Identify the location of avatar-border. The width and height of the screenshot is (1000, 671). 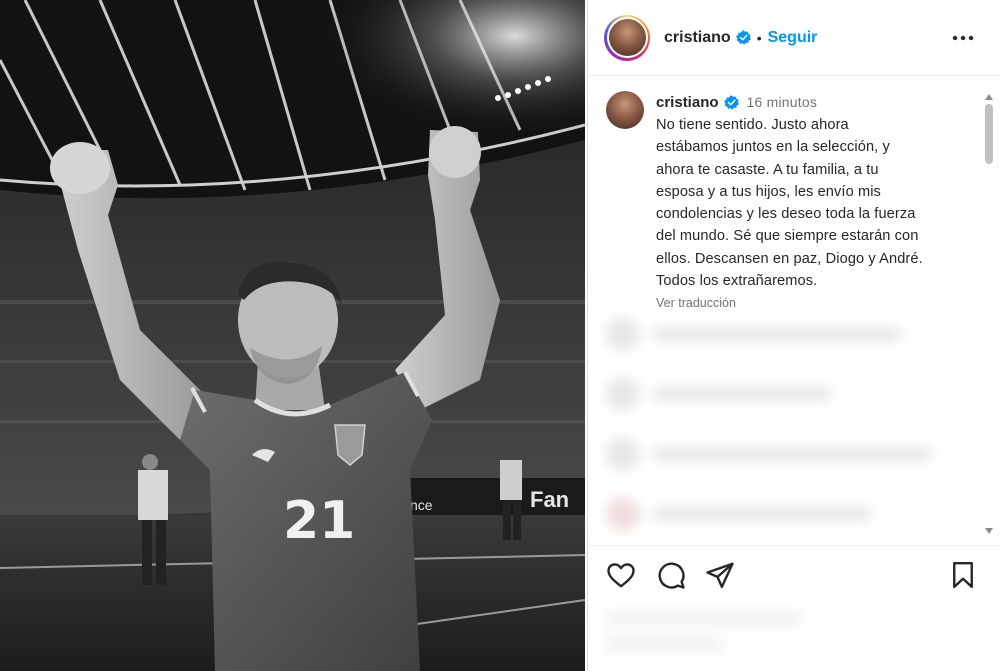
(627, 37).